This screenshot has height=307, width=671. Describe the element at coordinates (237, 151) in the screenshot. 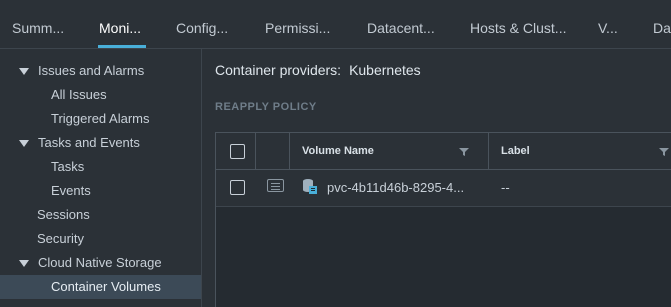

I see `select-all-checkbox` at that location.